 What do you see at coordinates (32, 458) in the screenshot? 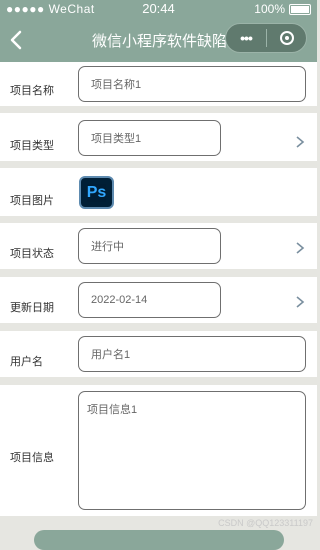
I see `project-info-label: 项目信息` at bounding box center [32, 458].